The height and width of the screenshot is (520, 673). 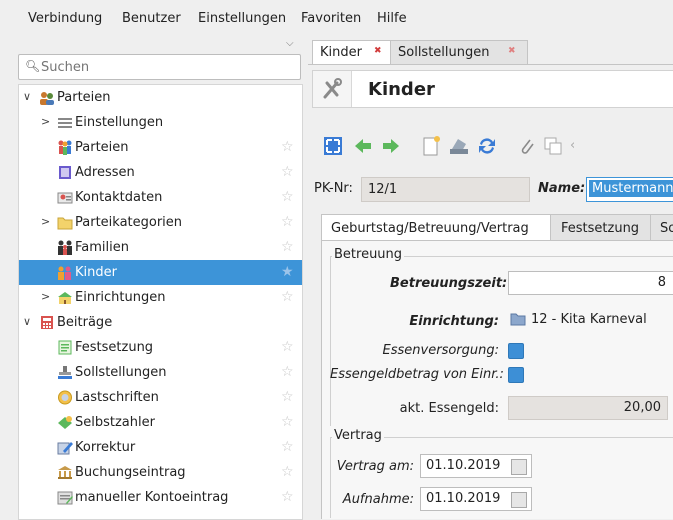 What do you see at coordinates (102, 147) in the screenshot?
I see `tree-item-label: Parteien` at bounding box center [102, 147].